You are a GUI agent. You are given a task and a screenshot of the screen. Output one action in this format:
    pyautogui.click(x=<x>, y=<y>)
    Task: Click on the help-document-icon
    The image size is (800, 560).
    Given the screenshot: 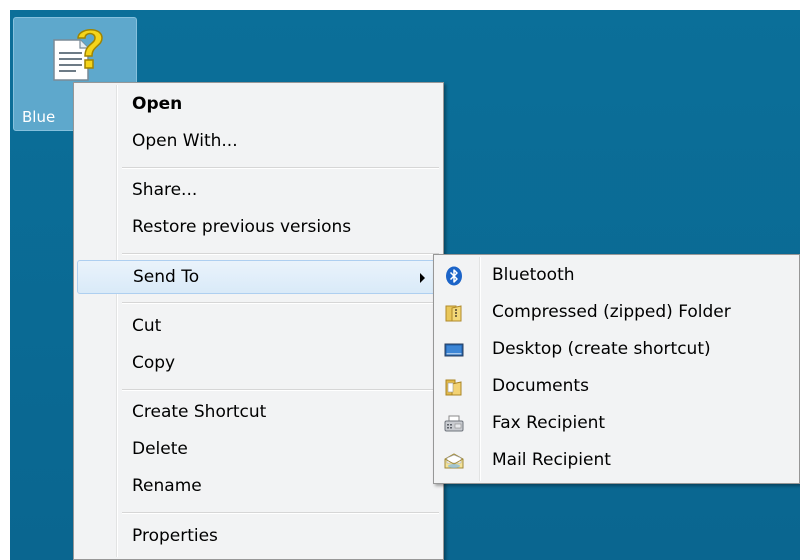 What is the action you would take?
    pyautogui.click(x=78, y=55)
    